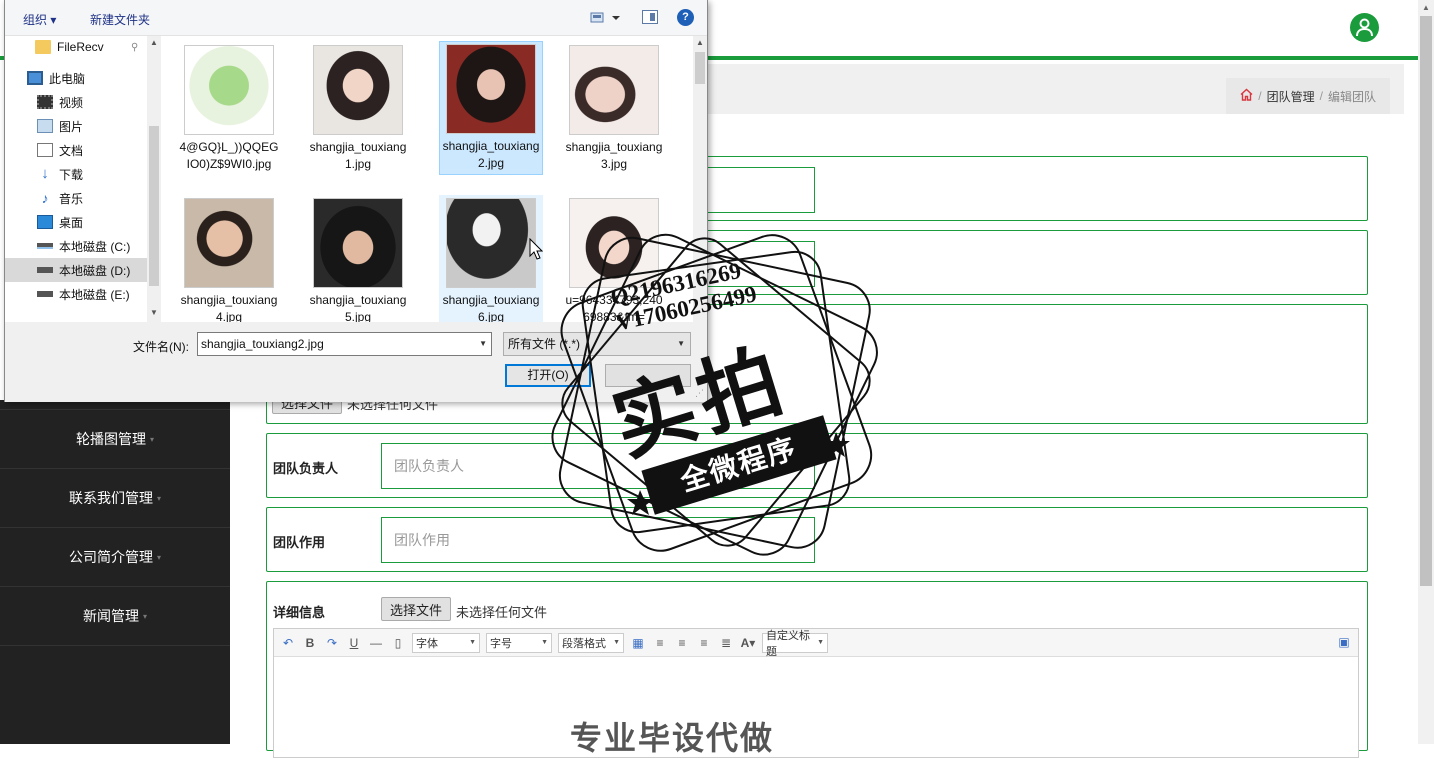  What do you see at coordinates (748, 643) in the screenshot?
I see `font-color-icon: A▾` at bounding box center [748, 643].